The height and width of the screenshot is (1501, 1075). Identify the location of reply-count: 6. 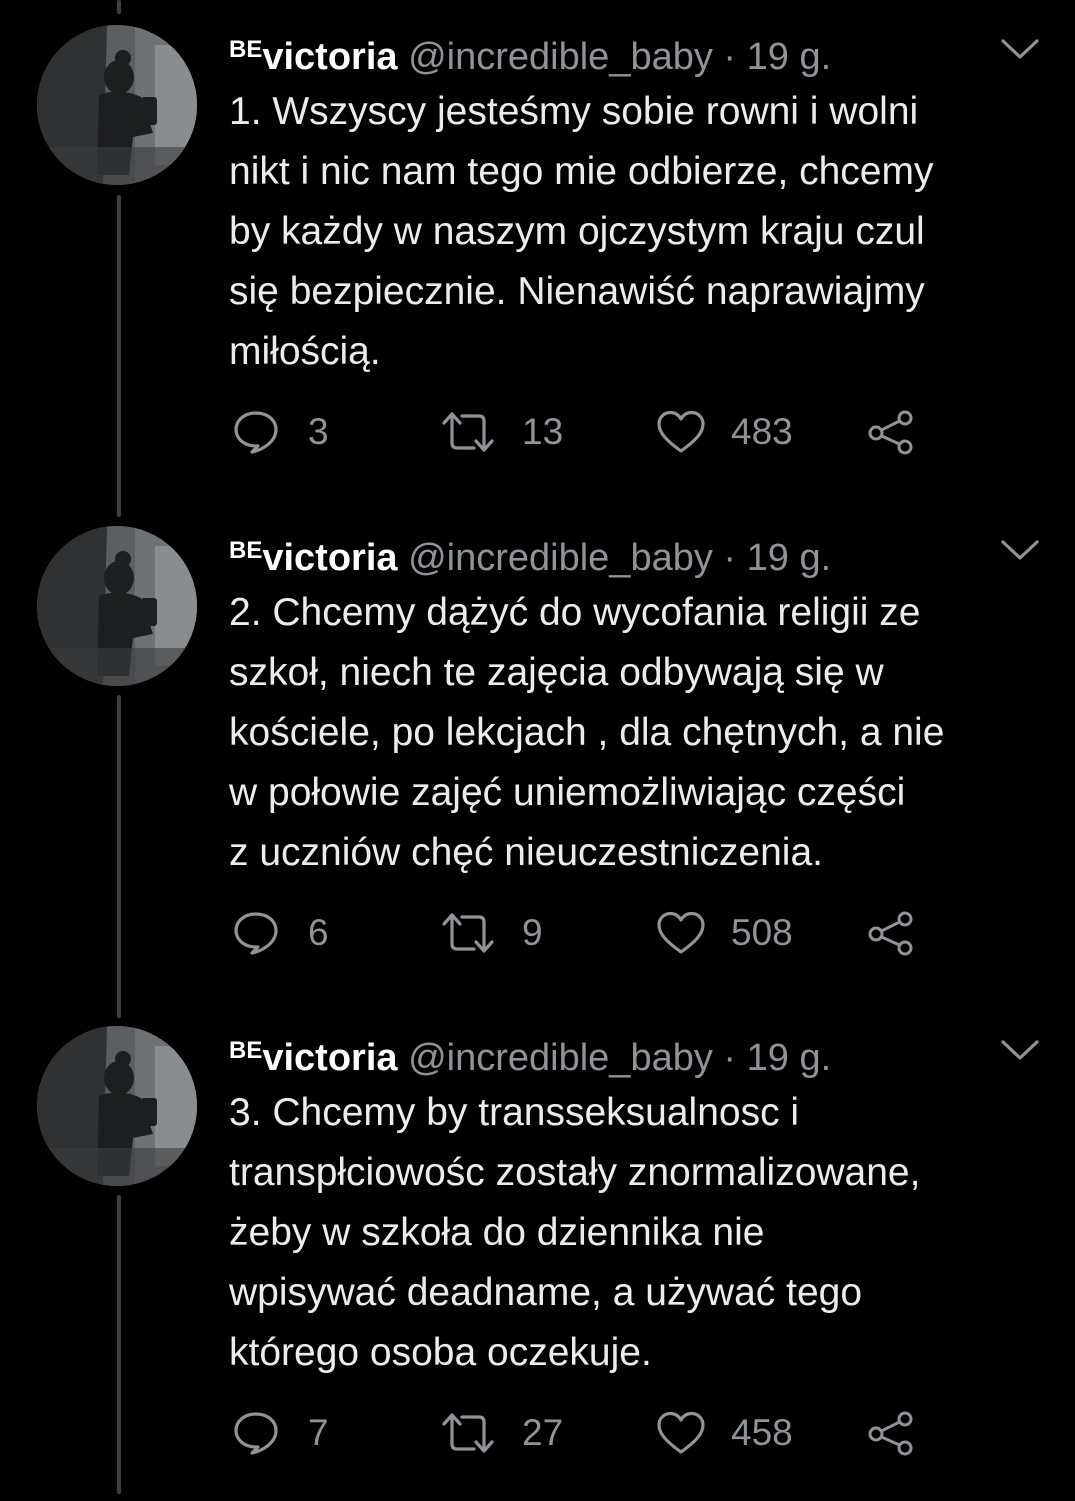
(318, 932).